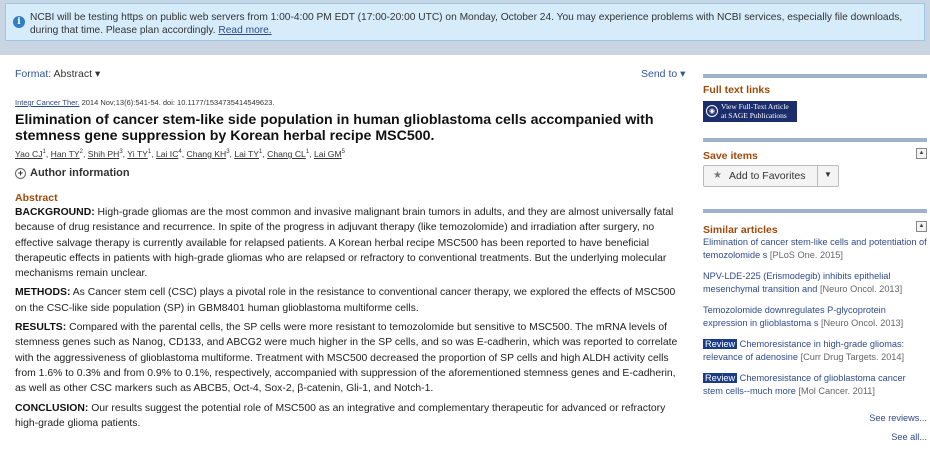  I want to click on star-icon: ★, so click(717, 175).